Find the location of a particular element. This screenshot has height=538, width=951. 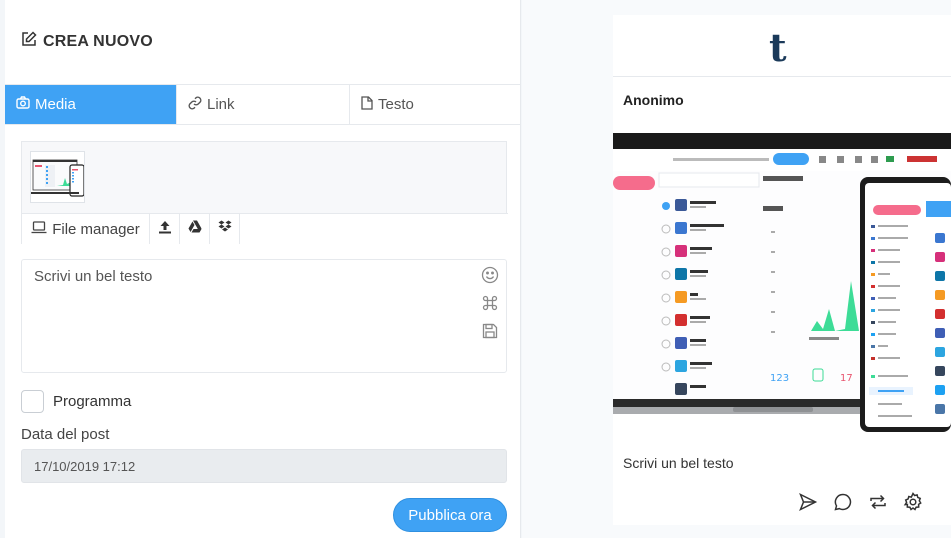

schedule-label: Programma is located at coordinates (92, 401).